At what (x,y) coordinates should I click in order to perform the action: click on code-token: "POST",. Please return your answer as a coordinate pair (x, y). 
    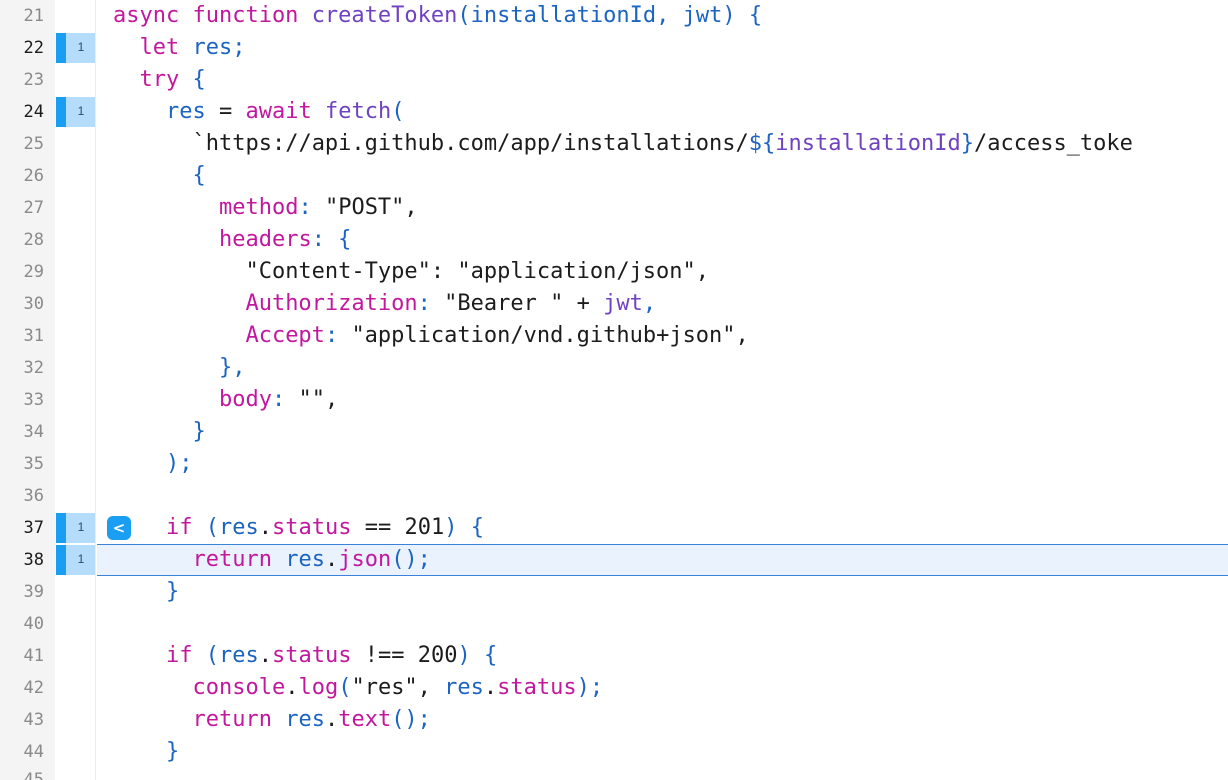
    Looking at the image, I should click on (371, 207).